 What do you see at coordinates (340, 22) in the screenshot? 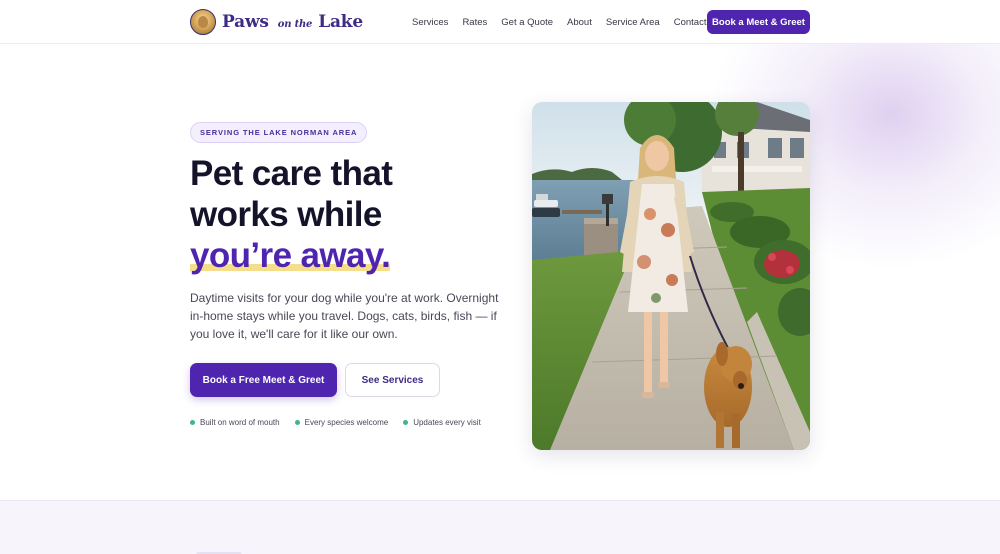
I see `brand-name-part3: Lake` at bounding box center [340, 22].